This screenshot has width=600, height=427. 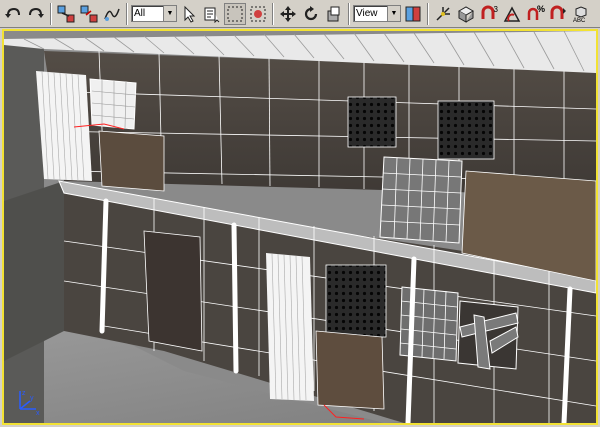 What do you see at coordinates (421, 200) in the screenshot?
I see `upper-mesh-window` at bounding box center [421, 200].